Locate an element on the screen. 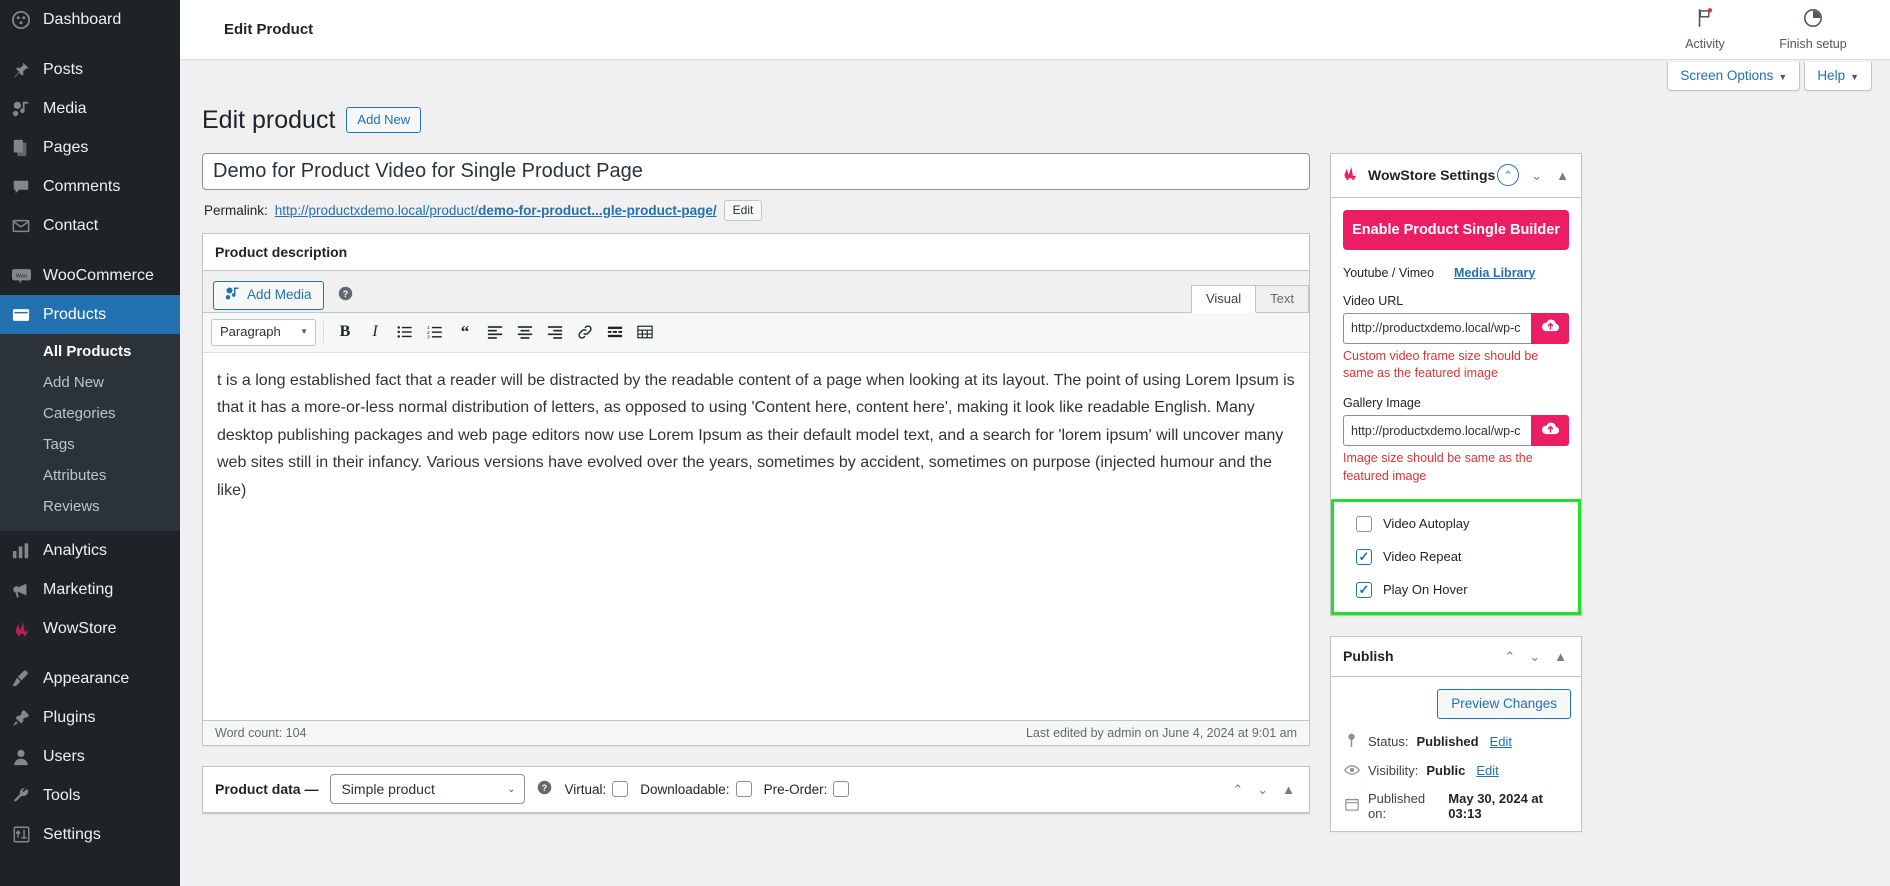 Image resolution: width=1890 pixels, height=886 pixels. sidebar-item-analytics: Analytics is located at coordinates (90, 550).